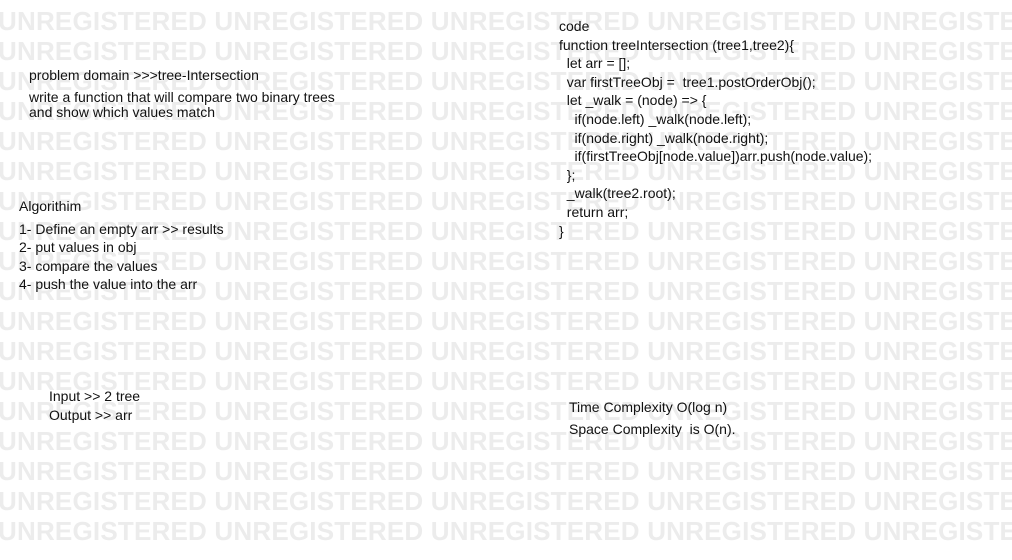 Image resolution: width=1012 pixels, height=560 pixels. Describe the element at coordinates (88, 265) in the screenshot. I see `algorithm-step: 3- compare the values` at that location.